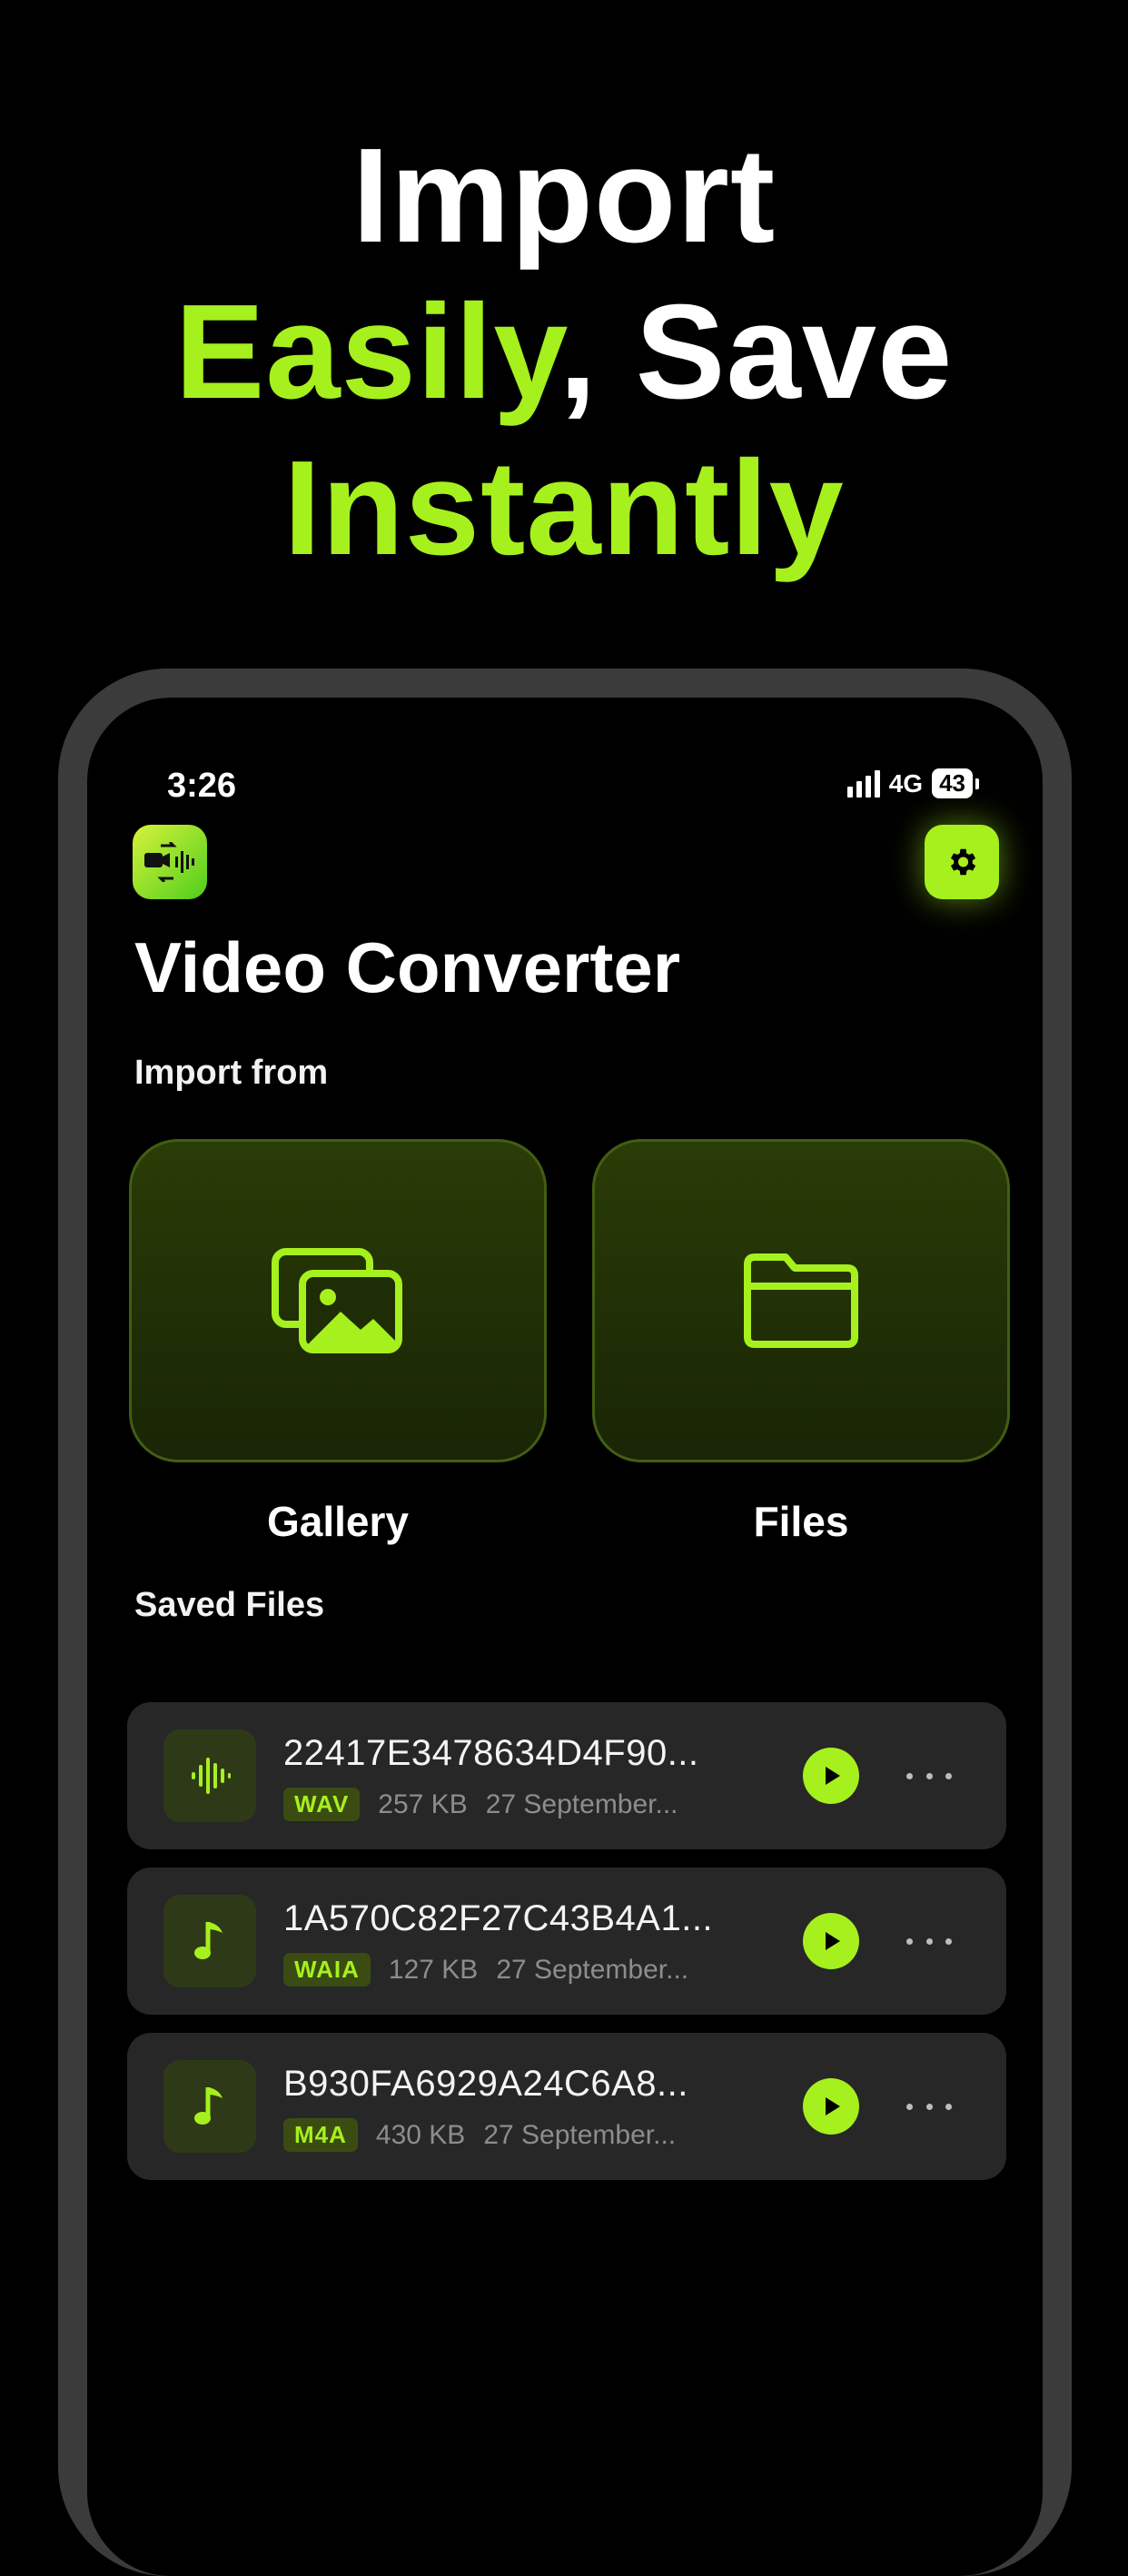 The width and height of the screenshot is (1128, 2576). I want to click on import-gallery-button, so click(338, 1300).